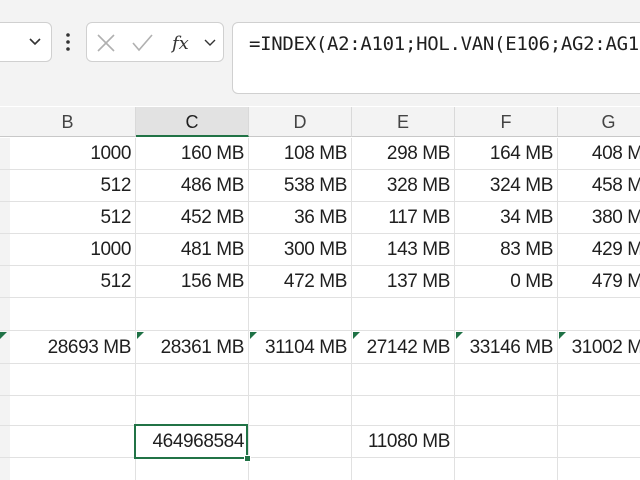 This screenshot has width=640, height=480. Describe the element at coordinates (506, 186) in the screenshot. I see `cell-f-row-1: 324 MB` at that location.